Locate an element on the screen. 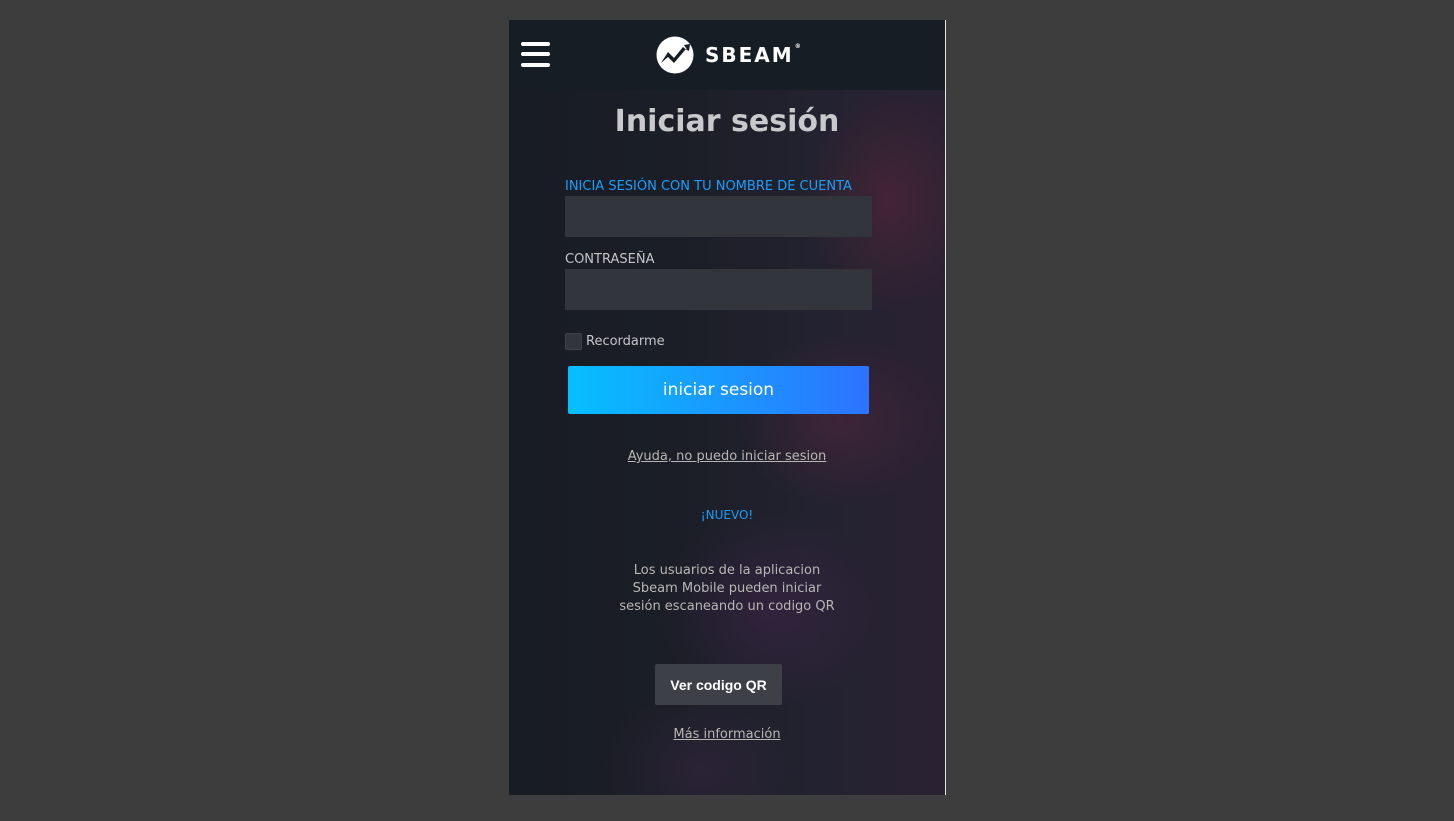 The width and height of the screenshot is (1454, 821). remember-me-checkbox is located at coordinates (573, 341).